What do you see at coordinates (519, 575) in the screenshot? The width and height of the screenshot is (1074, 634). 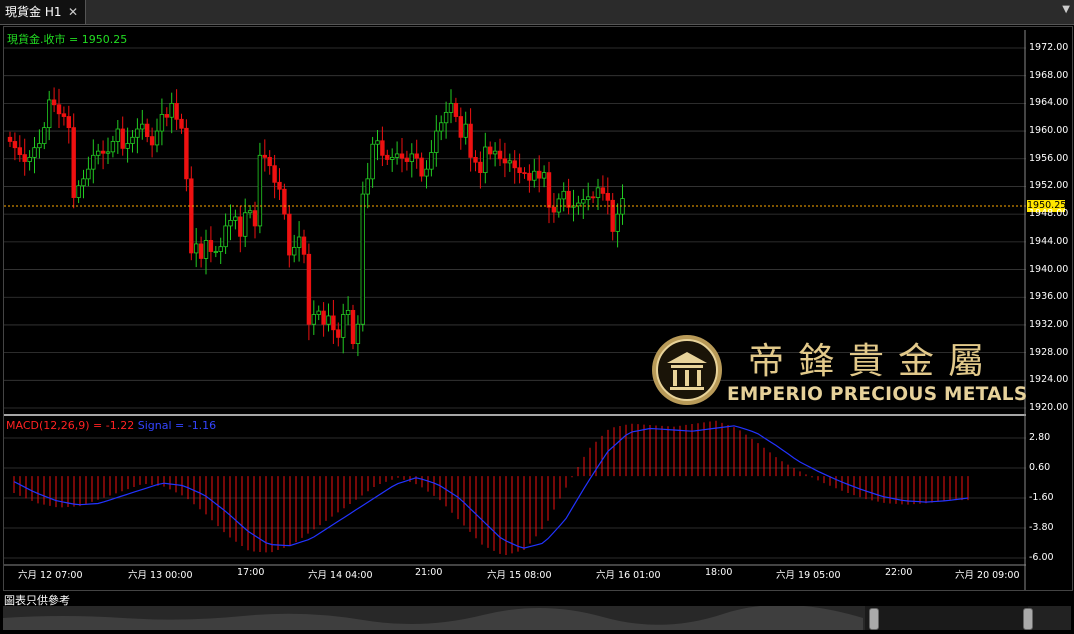 I see `time-tick-label: 六月 15 08:00` at bounding box center [519, 575].